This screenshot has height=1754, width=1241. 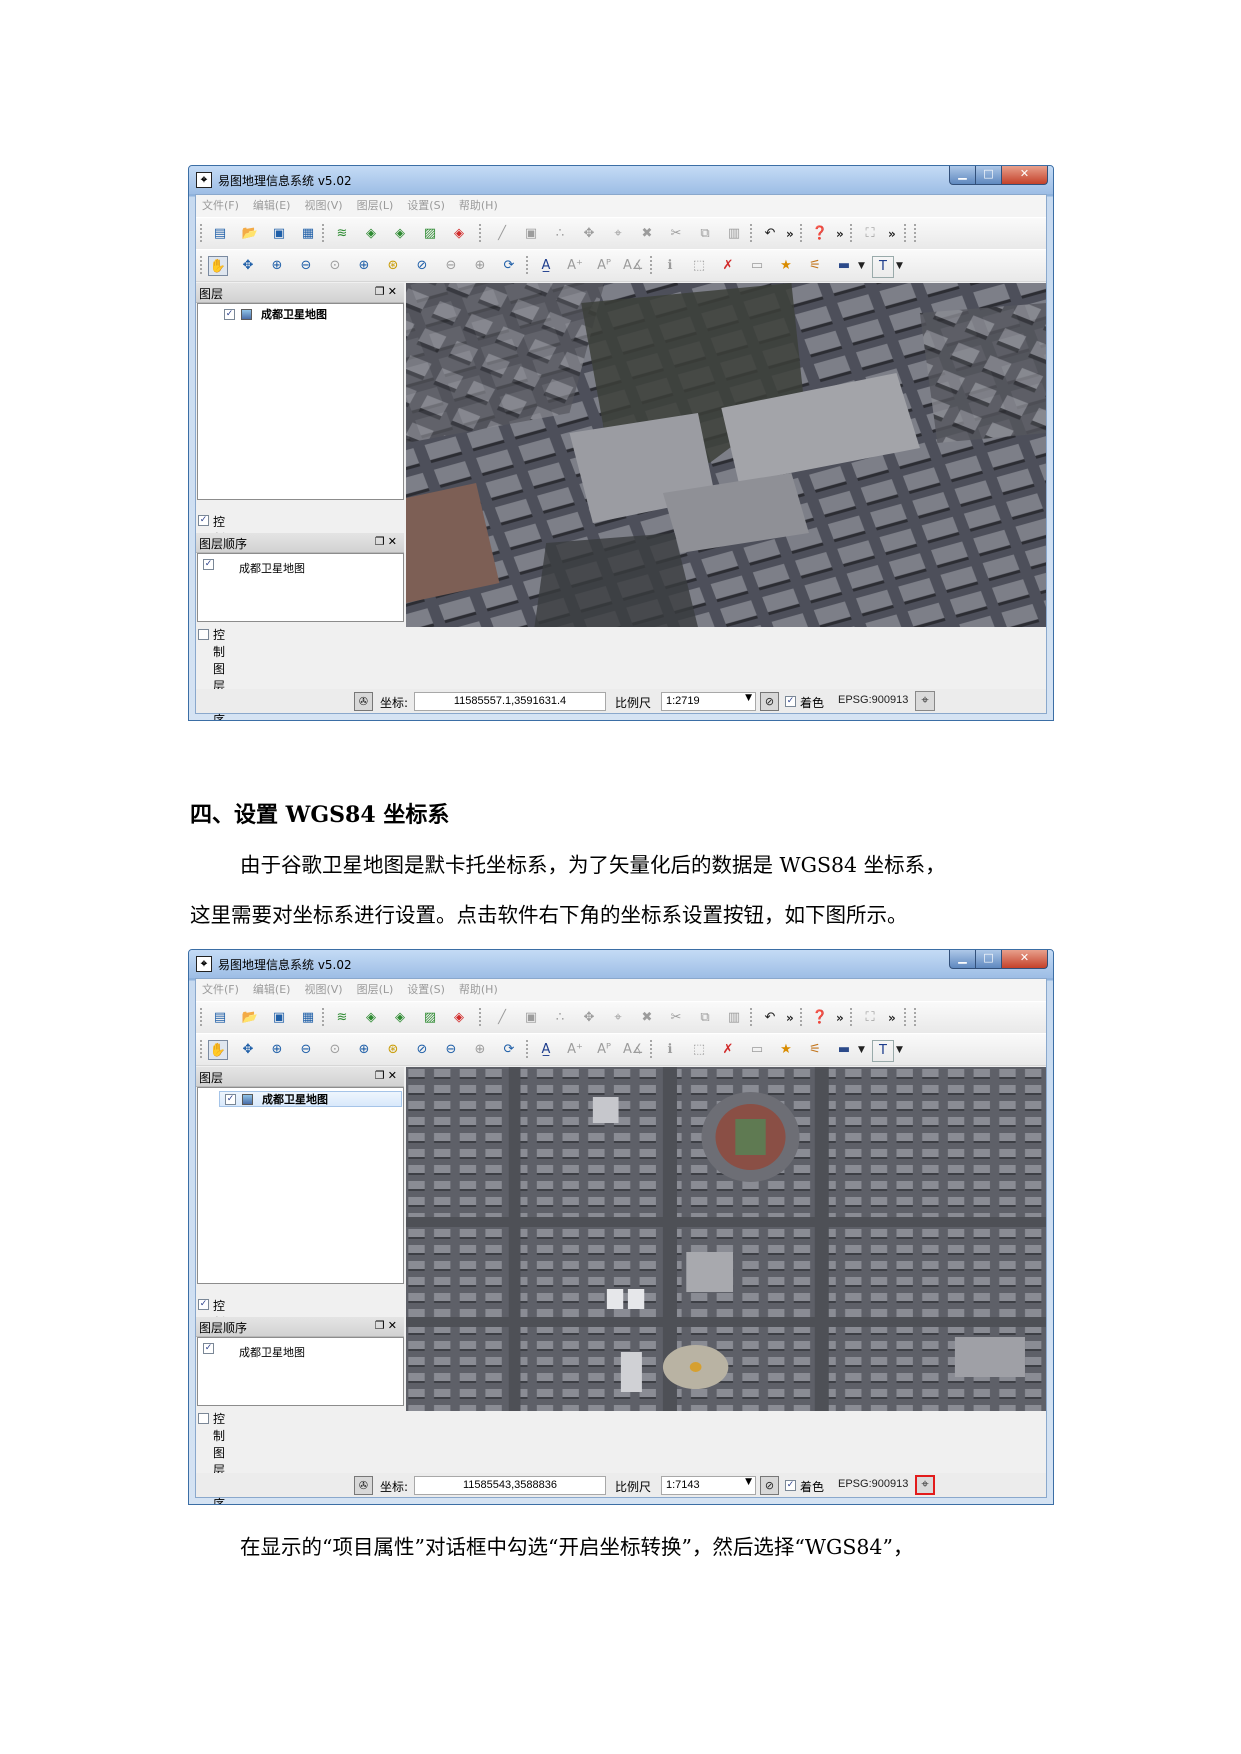 What do you see at coordinates (790, 1485) in the screenshot?
I see `render-checkbox: ✓` at bounding box center [790, 1485].